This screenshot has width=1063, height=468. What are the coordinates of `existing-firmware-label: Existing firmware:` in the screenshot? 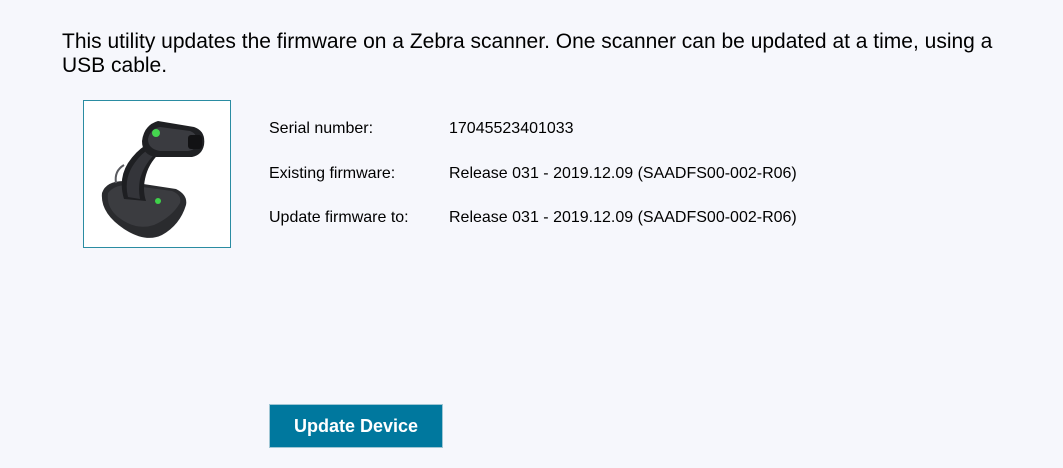 It's located at (332, 173).